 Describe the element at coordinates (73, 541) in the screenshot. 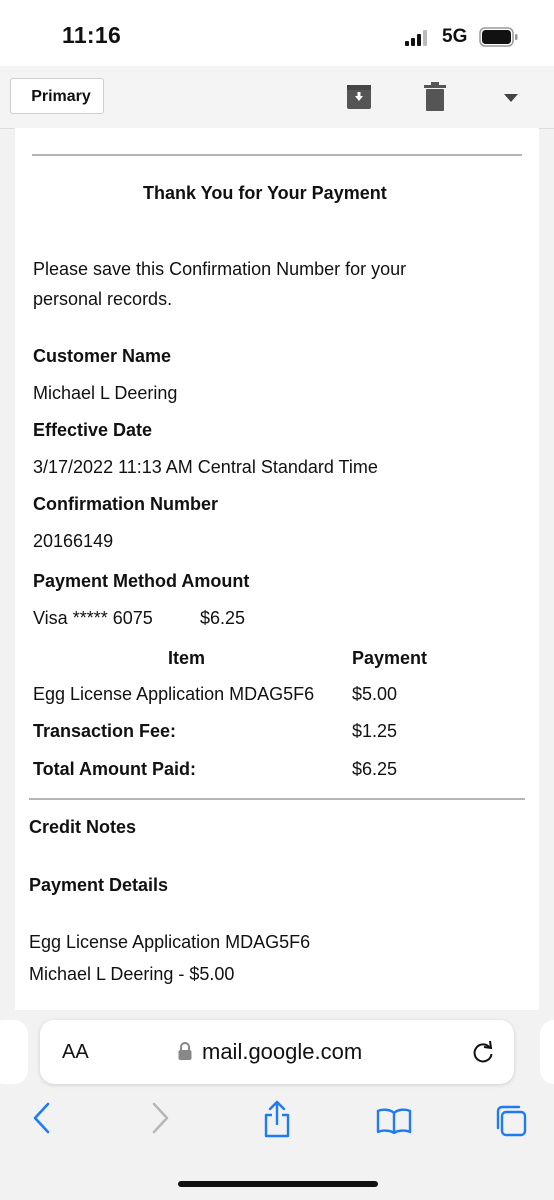

I see `confirmation-number-value: 20166149` at that location.